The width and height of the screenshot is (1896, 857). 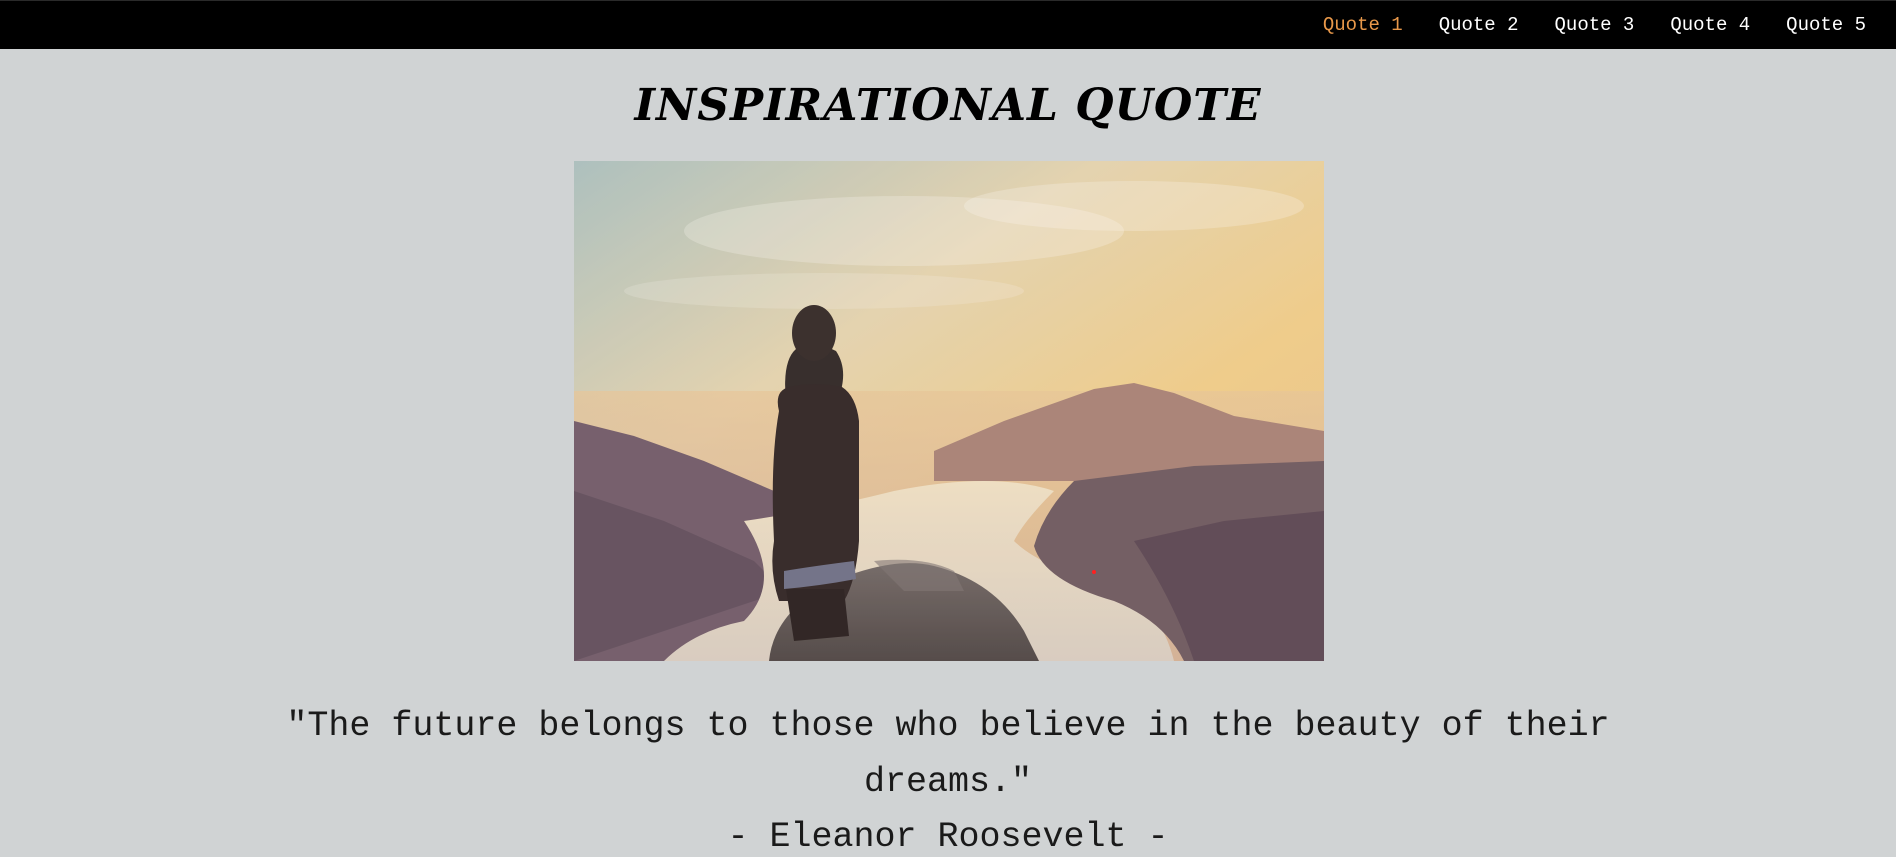 I want to click on nav-link-quote-1: Quote 1, so click(x=1363, y=25).